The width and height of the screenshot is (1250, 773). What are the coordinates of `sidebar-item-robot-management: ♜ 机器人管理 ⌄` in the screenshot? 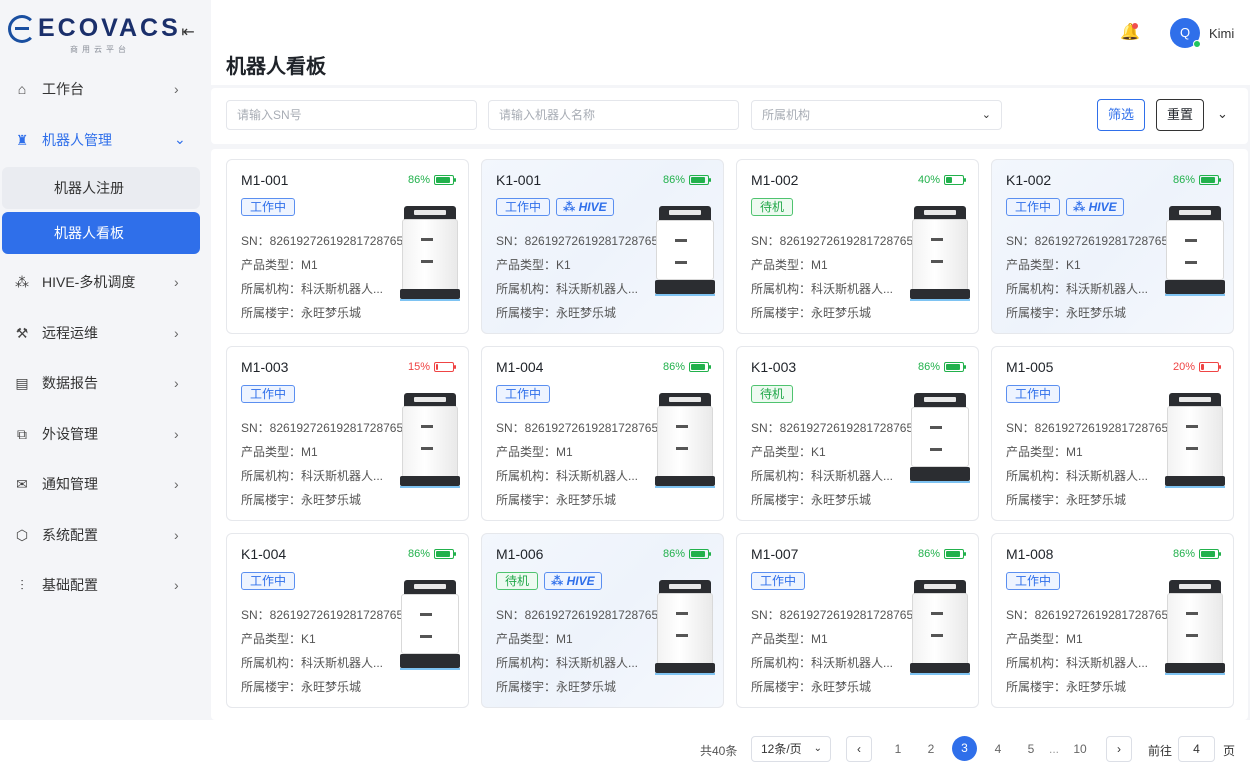 It's located at (105, 140).